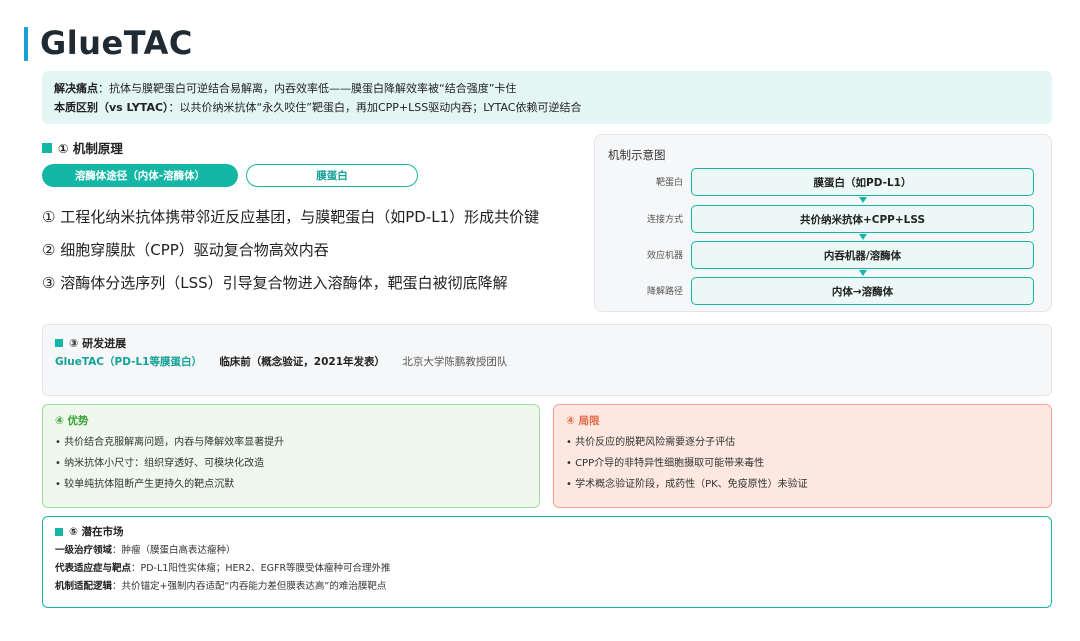 This screenshot has width=1080, height=641. Describe the element at coordinates (174, 550) in the screenshot. I see `market-line-text: ：肿瘤（膜蛋白高表达瘤种）` at that location.